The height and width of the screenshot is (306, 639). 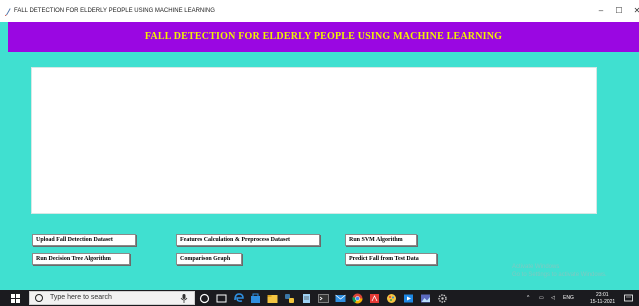 What do you see at coordinates (628, 298) in the screenshot?
I see `notification-icon` at bounding box center [628, 298].